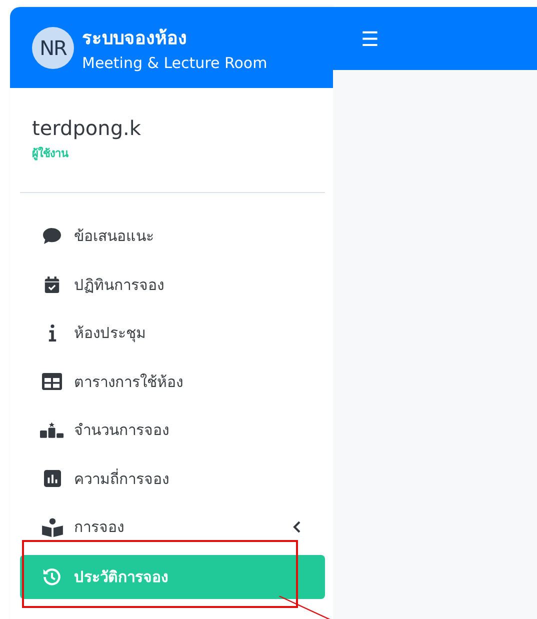  I want to click on menu-button: ☰, so click(370, 38).